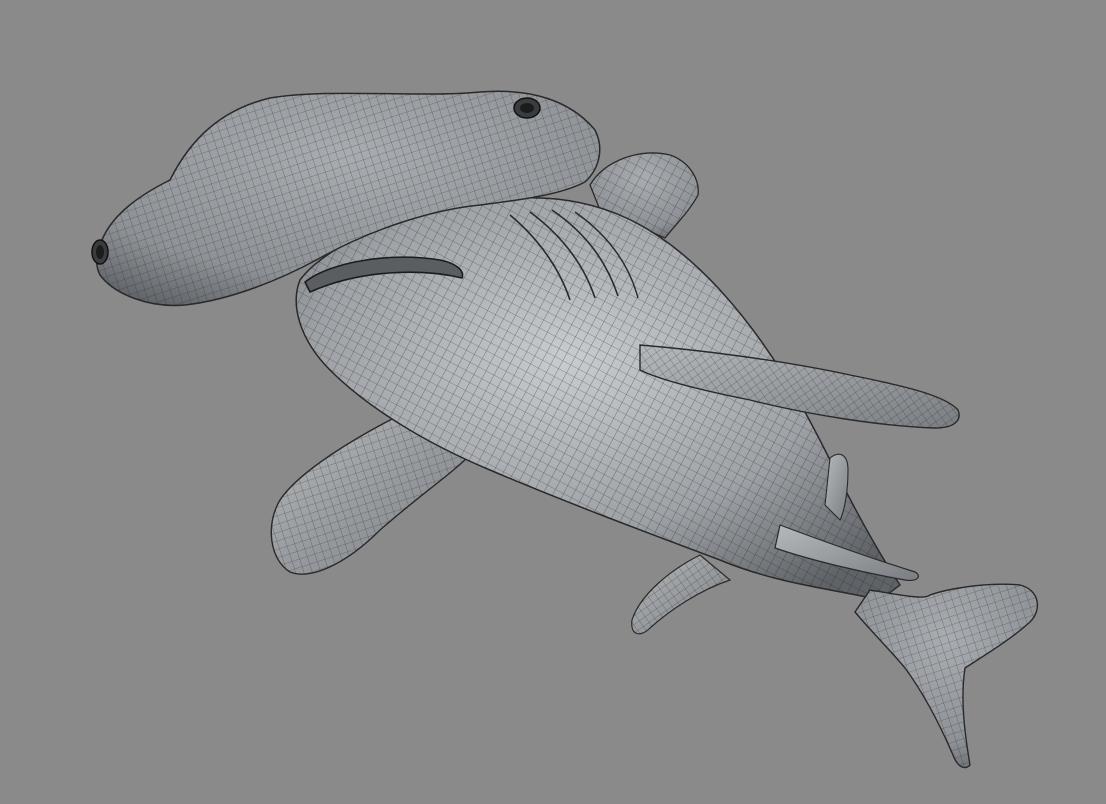  I want to click on left-eye, so click(100, 252).